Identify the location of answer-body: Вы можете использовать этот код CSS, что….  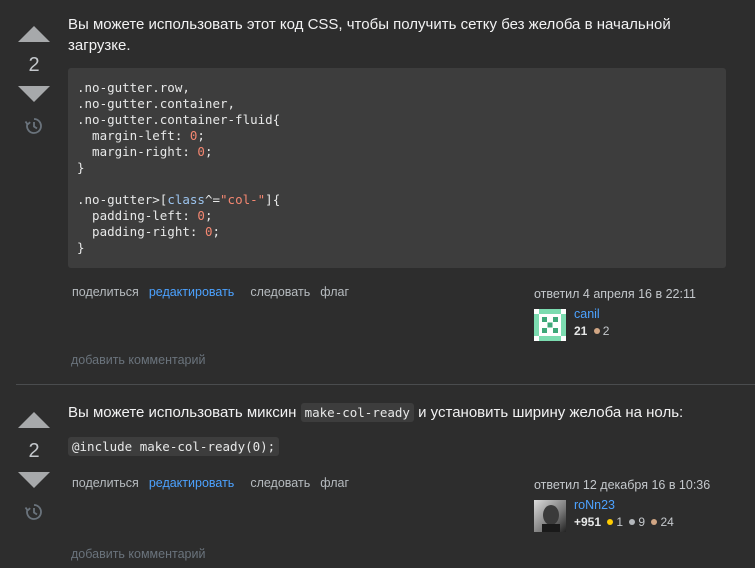
(369, 35).